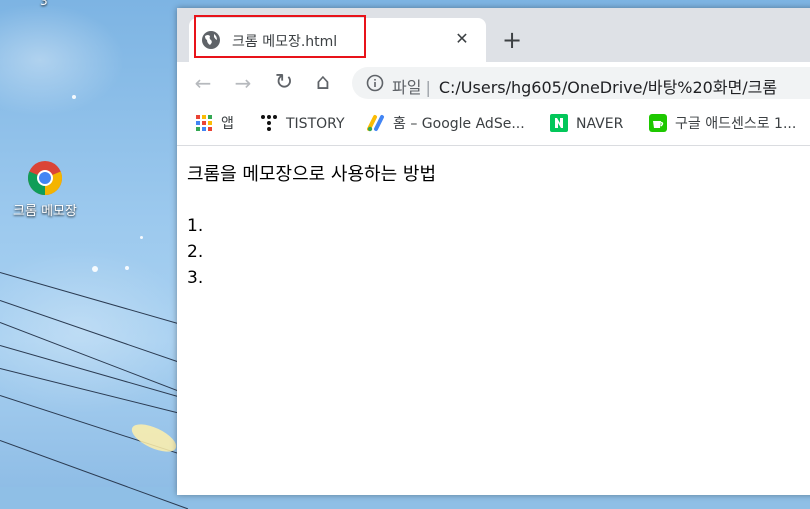 Image resolution: width=810 pixels, height=509 pixels. Describe the element at coordinates (493, 35) in the screenshot. I see `tab-strip: 크롬 메모장.html ✕ +` at that location.